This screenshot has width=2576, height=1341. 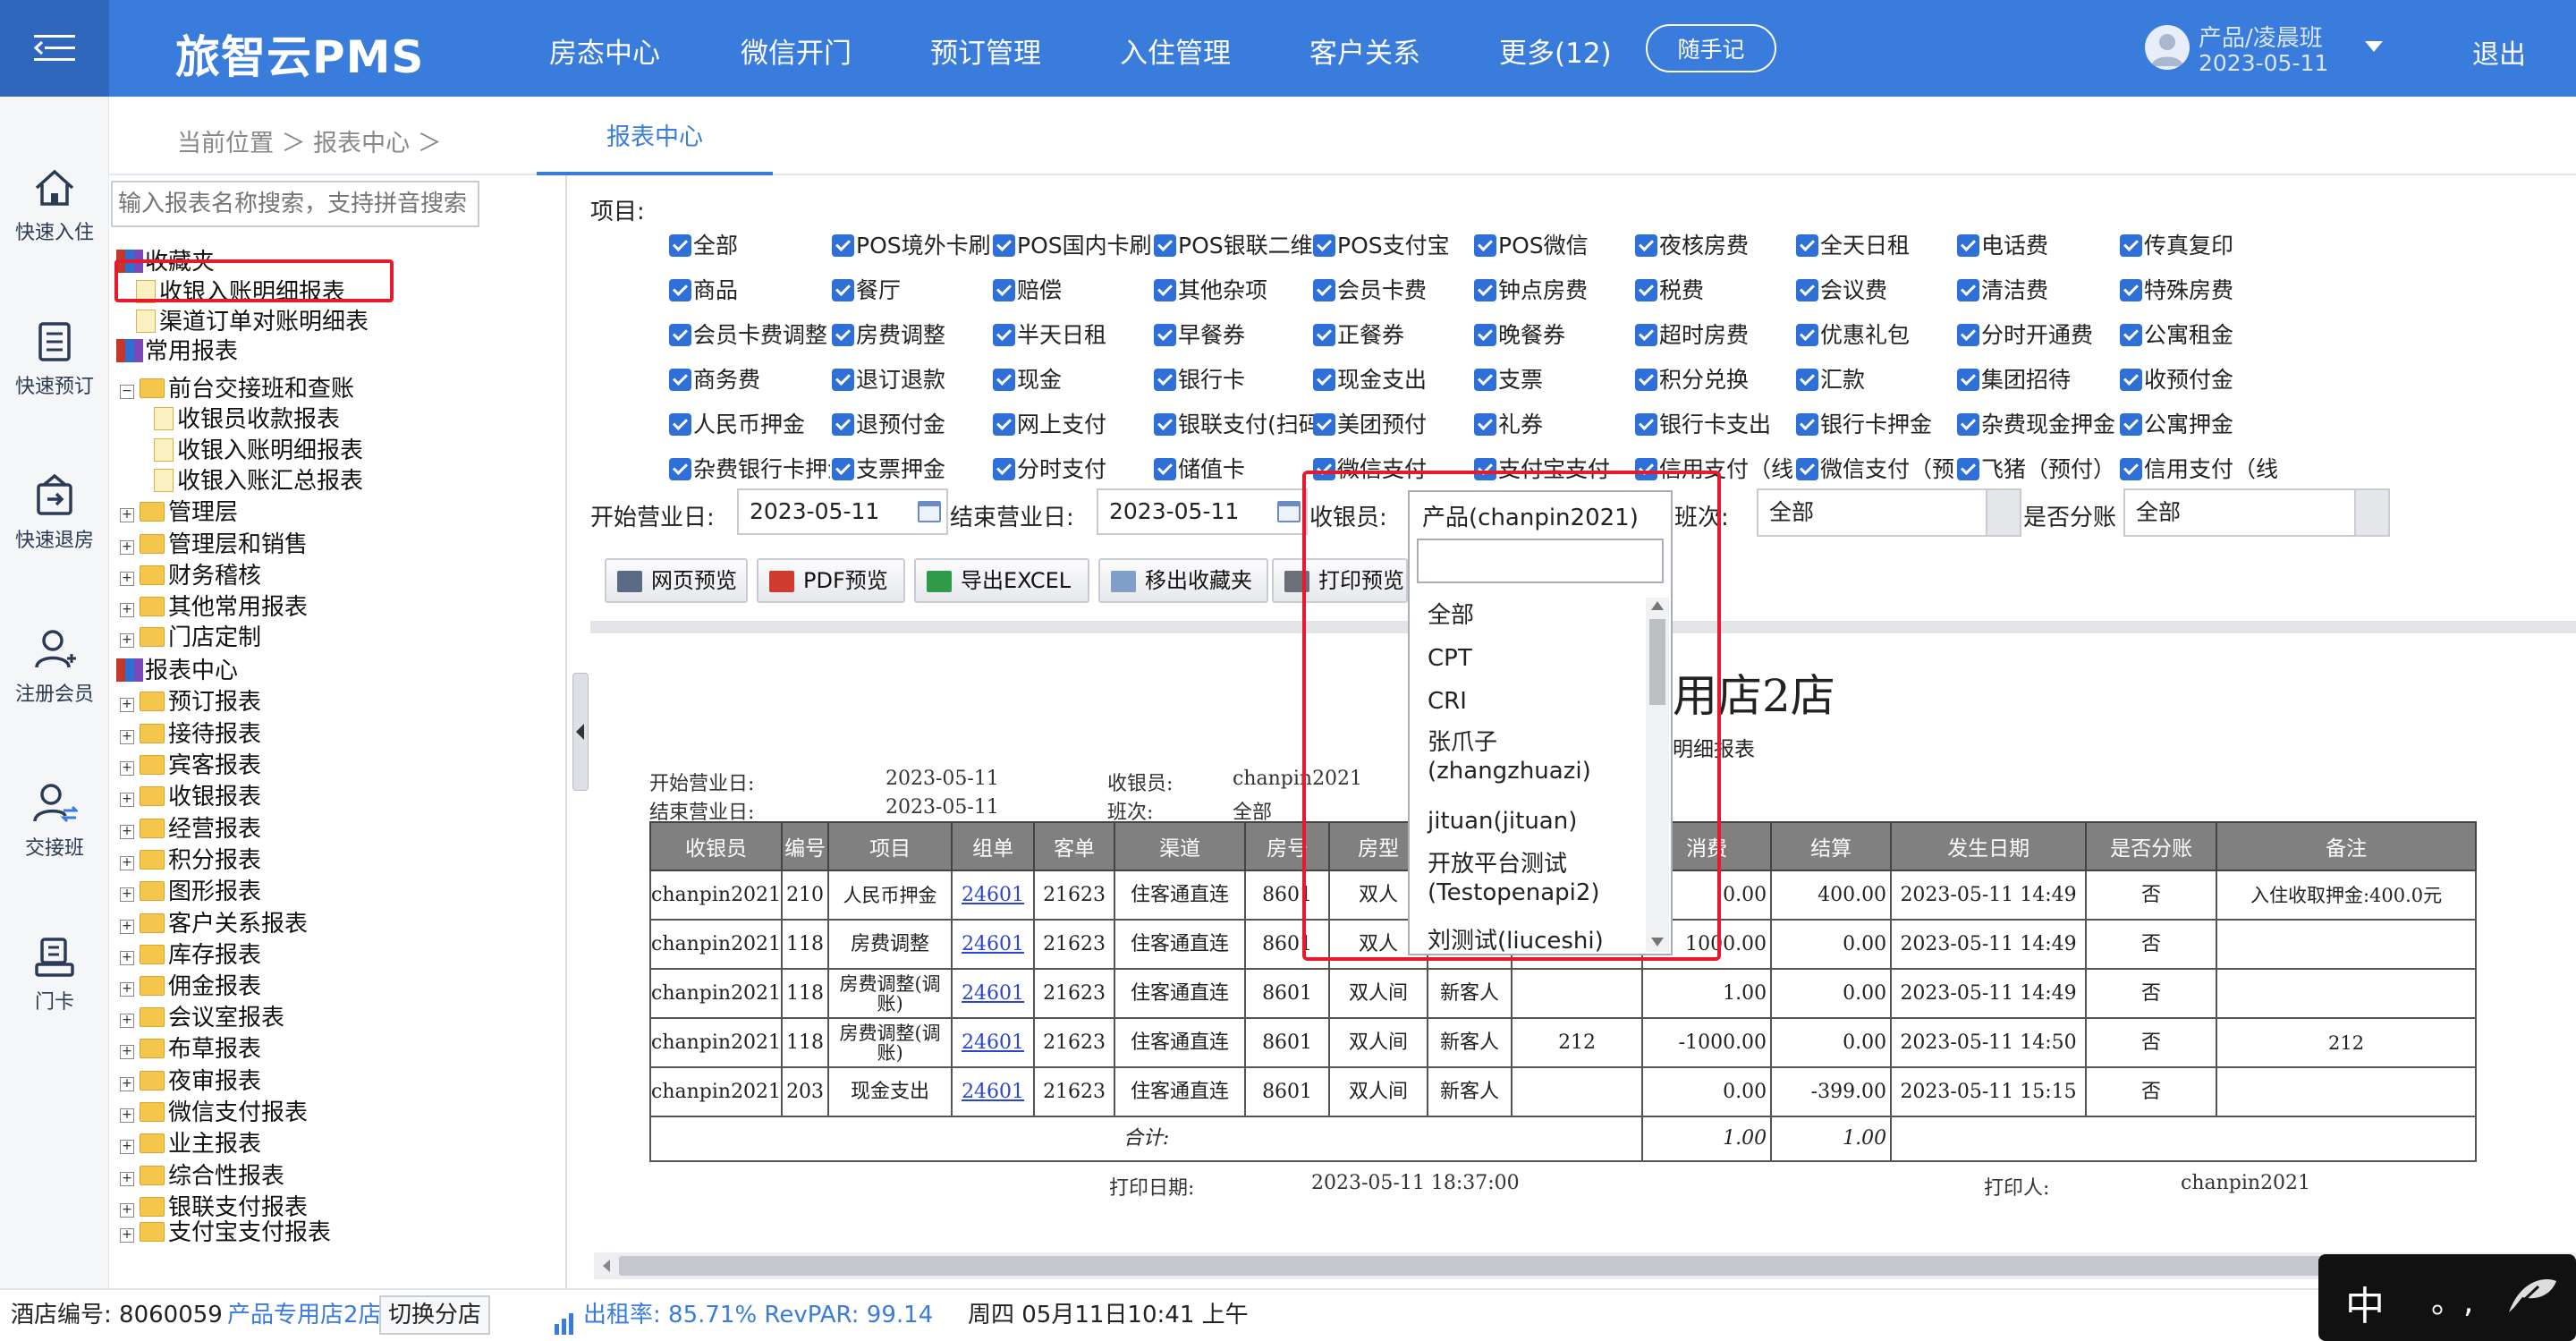 What do you see at coordinates (985, 50) in the screenshot?
I see `nav-reservation: 预订管理` at bounding box center [985, 50].